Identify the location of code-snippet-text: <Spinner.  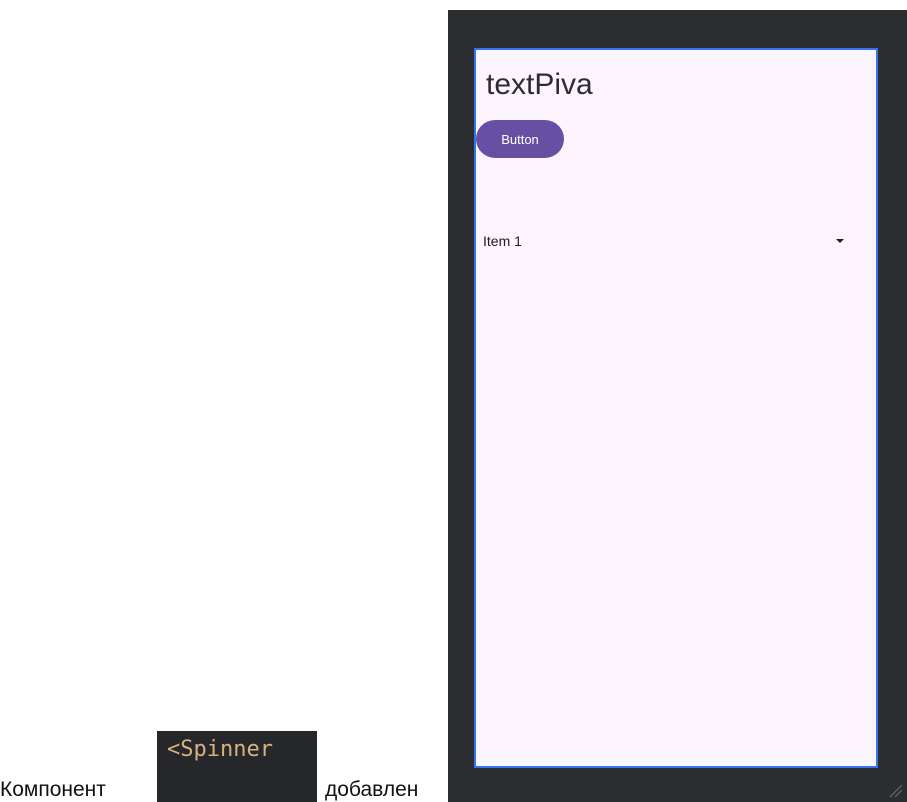
(220, 749).